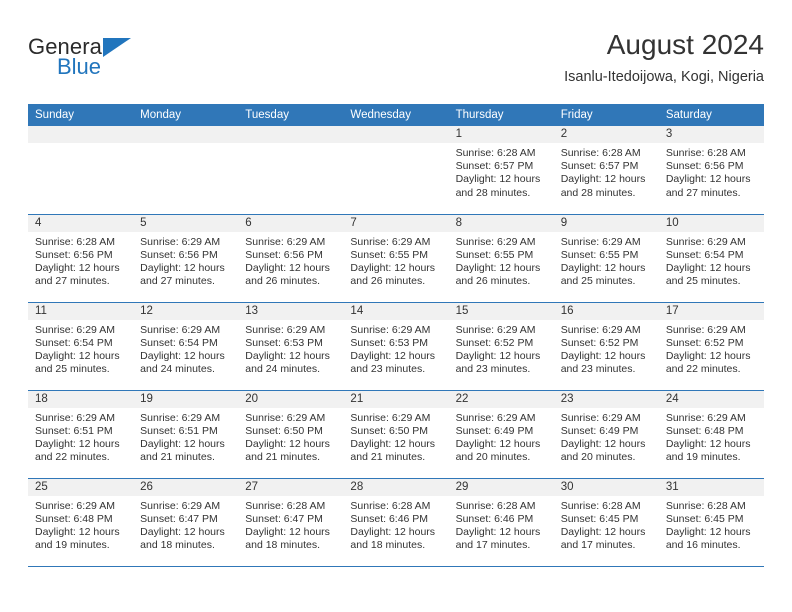  What do you see at coordinates (711, 487) in the screenshot?
I see `day-number: 31` at bounding box center [711, 487].